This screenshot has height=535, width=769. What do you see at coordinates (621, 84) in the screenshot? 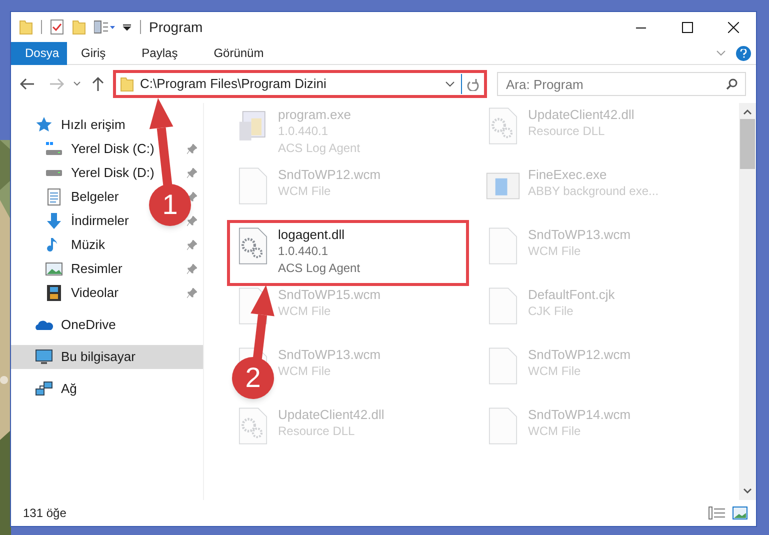
I see `search-field: Ara: Program` at bounding box center [621, 84].